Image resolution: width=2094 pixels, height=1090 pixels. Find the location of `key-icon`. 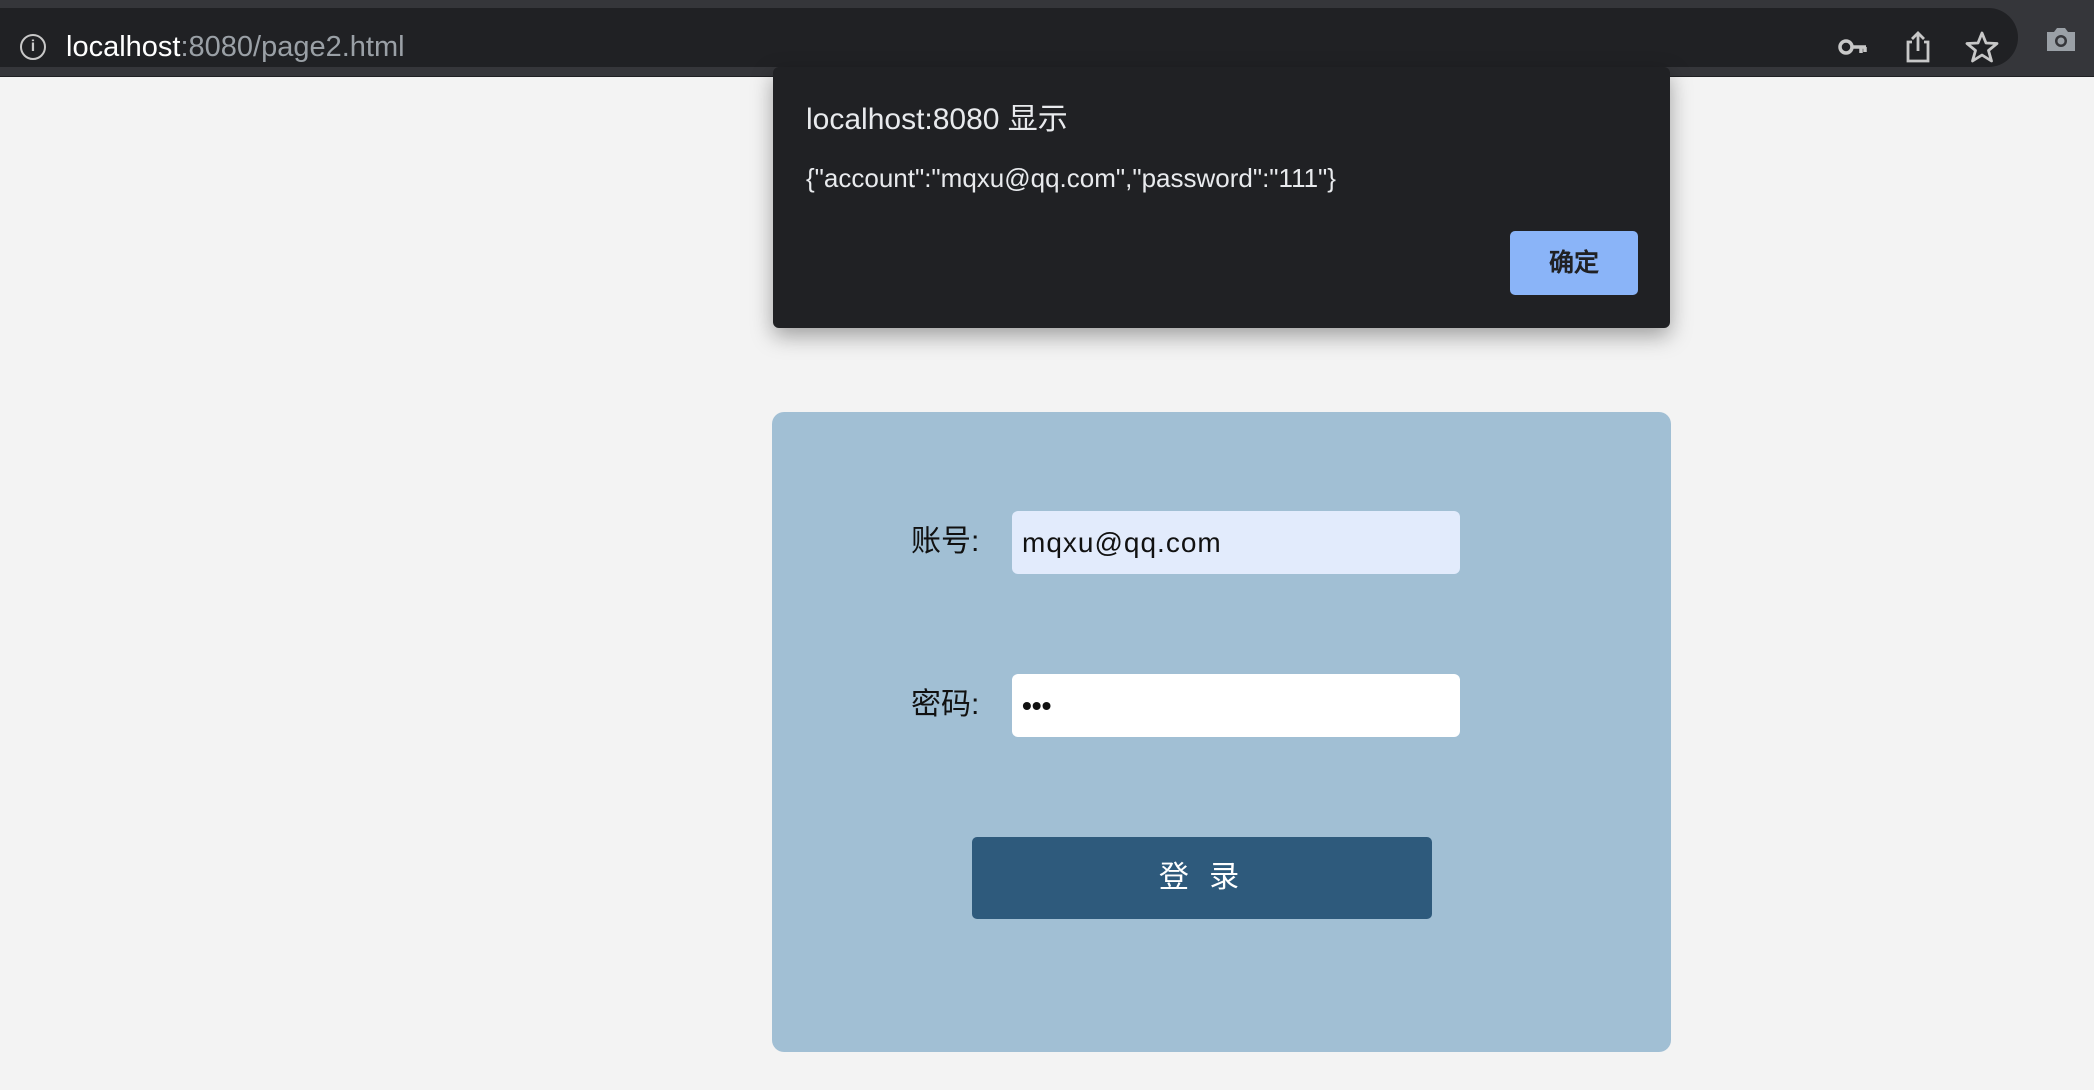

key-icon is located at coordinates (1853, 47).